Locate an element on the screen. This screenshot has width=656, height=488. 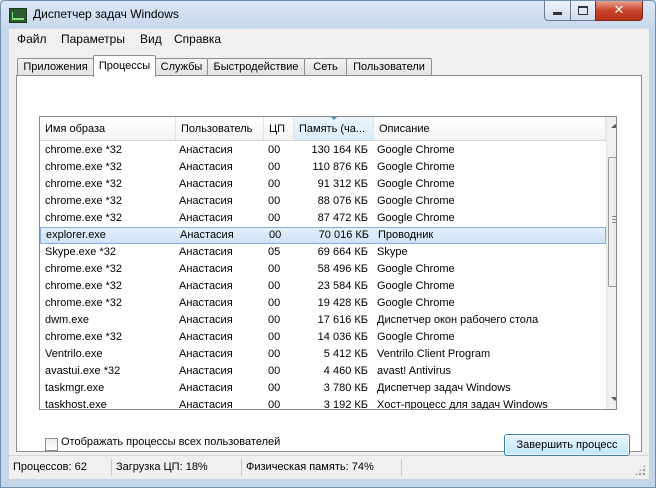
task-manager-icon is located at coordinates (18, 15).